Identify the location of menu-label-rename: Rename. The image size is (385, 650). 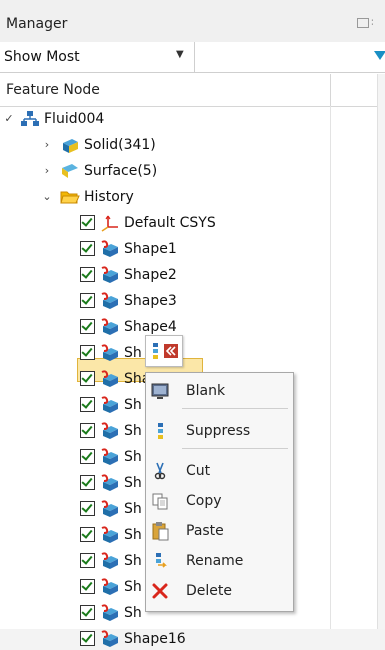
(215, 561).